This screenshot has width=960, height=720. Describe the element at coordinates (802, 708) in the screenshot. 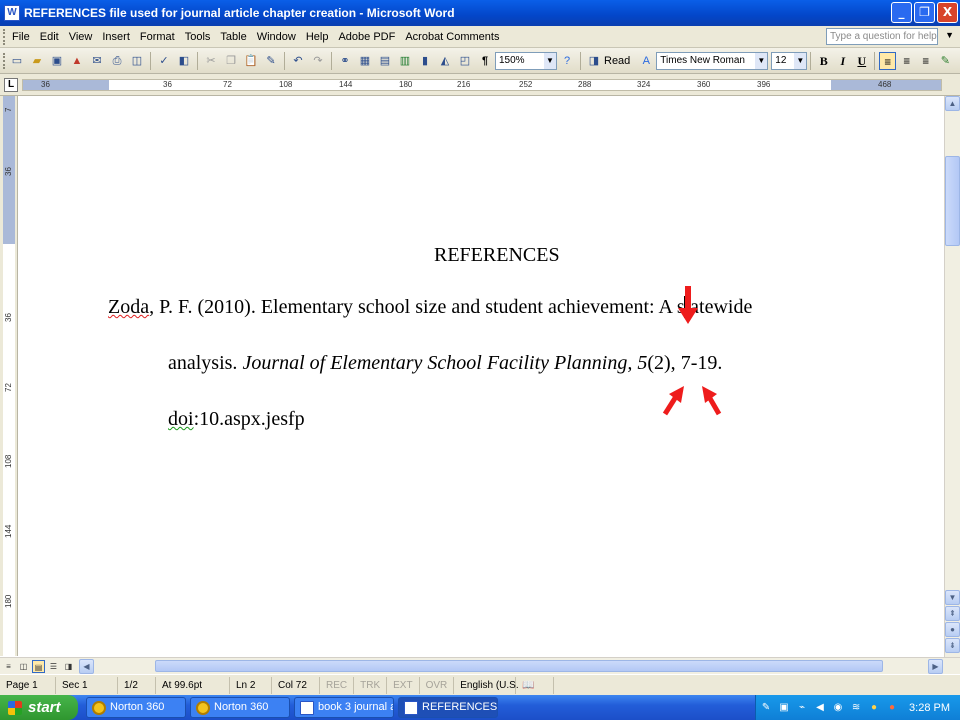

I see `tray-network-icon: ⌁` at that location.